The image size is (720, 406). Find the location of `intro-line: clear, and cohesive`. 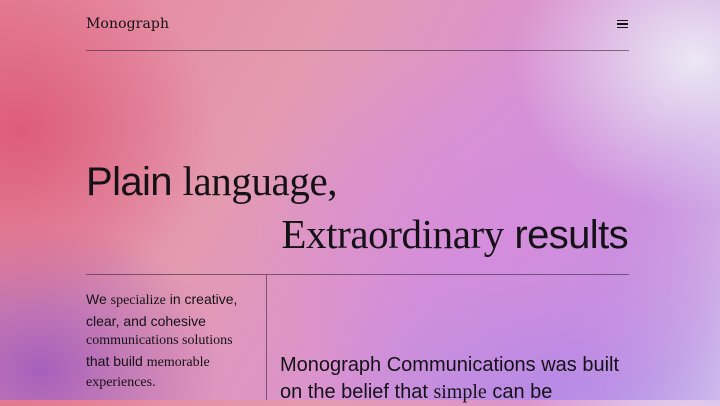

intro-line: clear, and cohesive is located at coordinates (146, 321).